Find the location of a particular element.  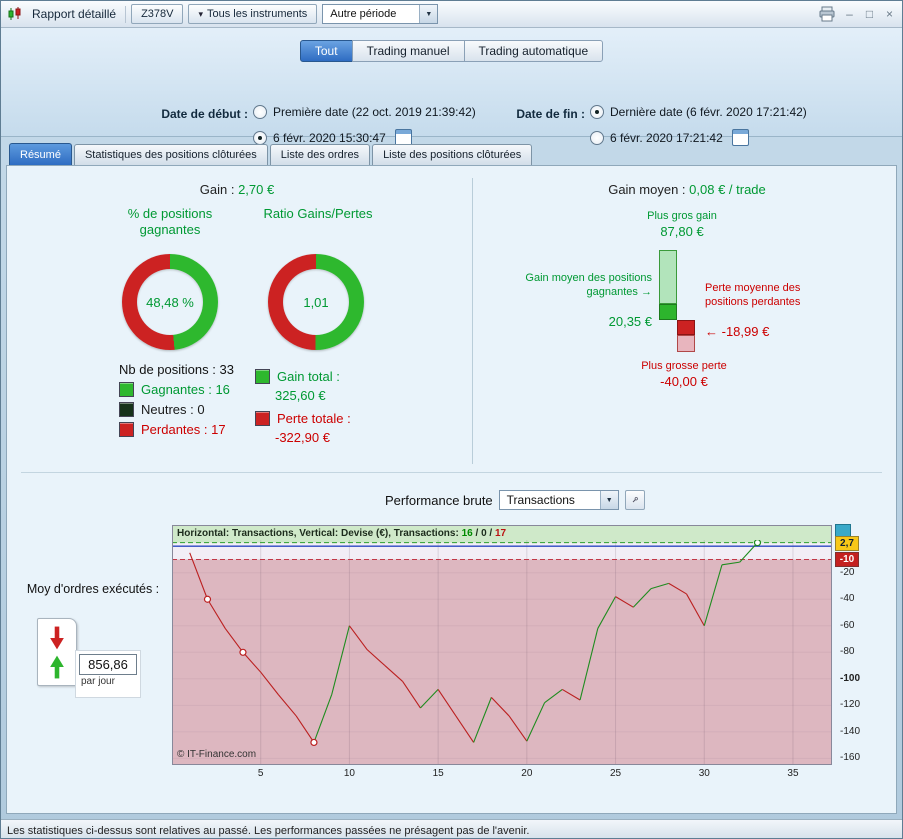

performance-controls: Performance brute Transactions ▼ is located at coordinates (515, 500).